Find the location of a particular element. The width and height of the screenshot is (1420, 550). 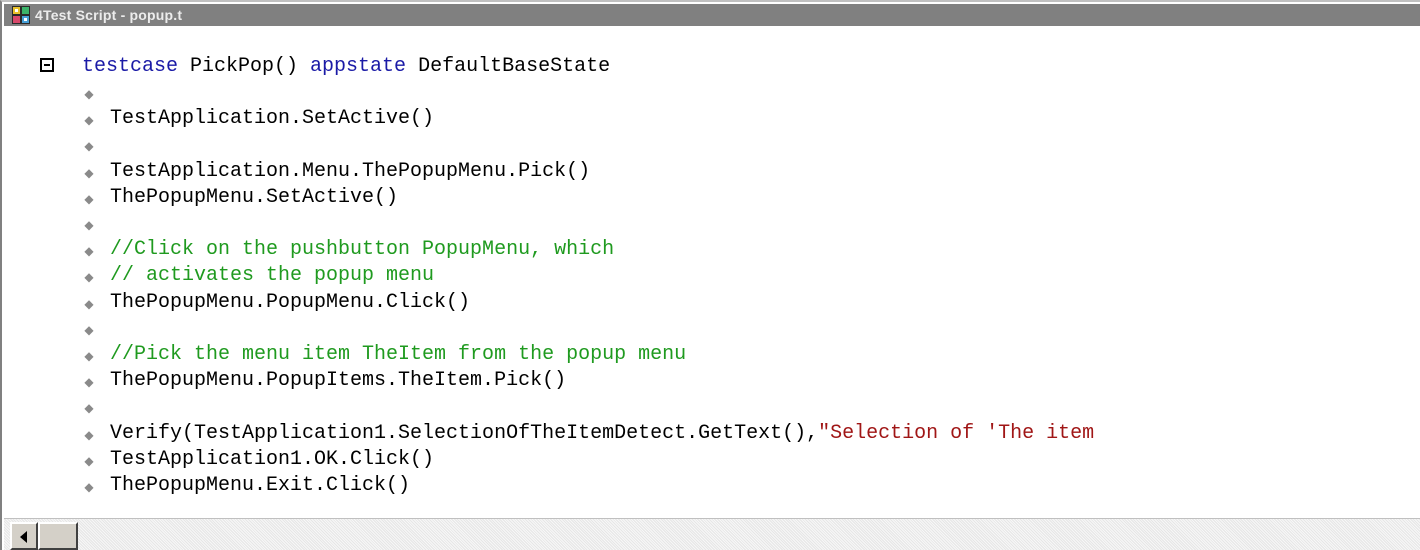

statement-text: TestApplication1.OK.Click() is located at coordinates (272, 459).